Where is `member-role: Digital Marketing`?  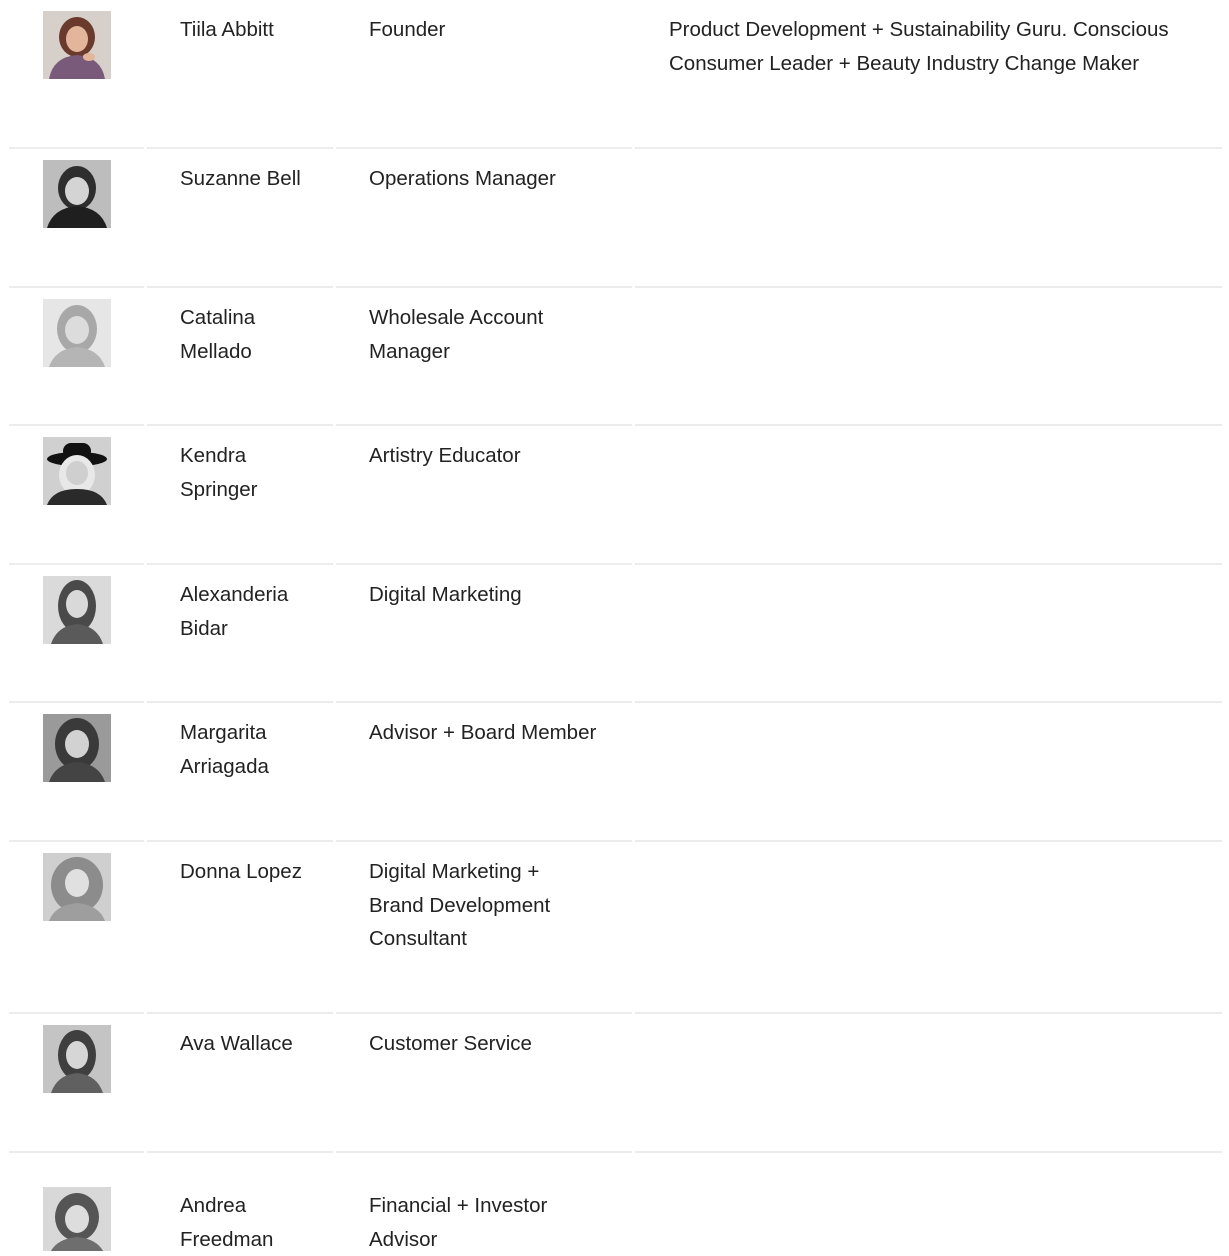
member-role: Digital Marketing is located at coordinates (445, 594).